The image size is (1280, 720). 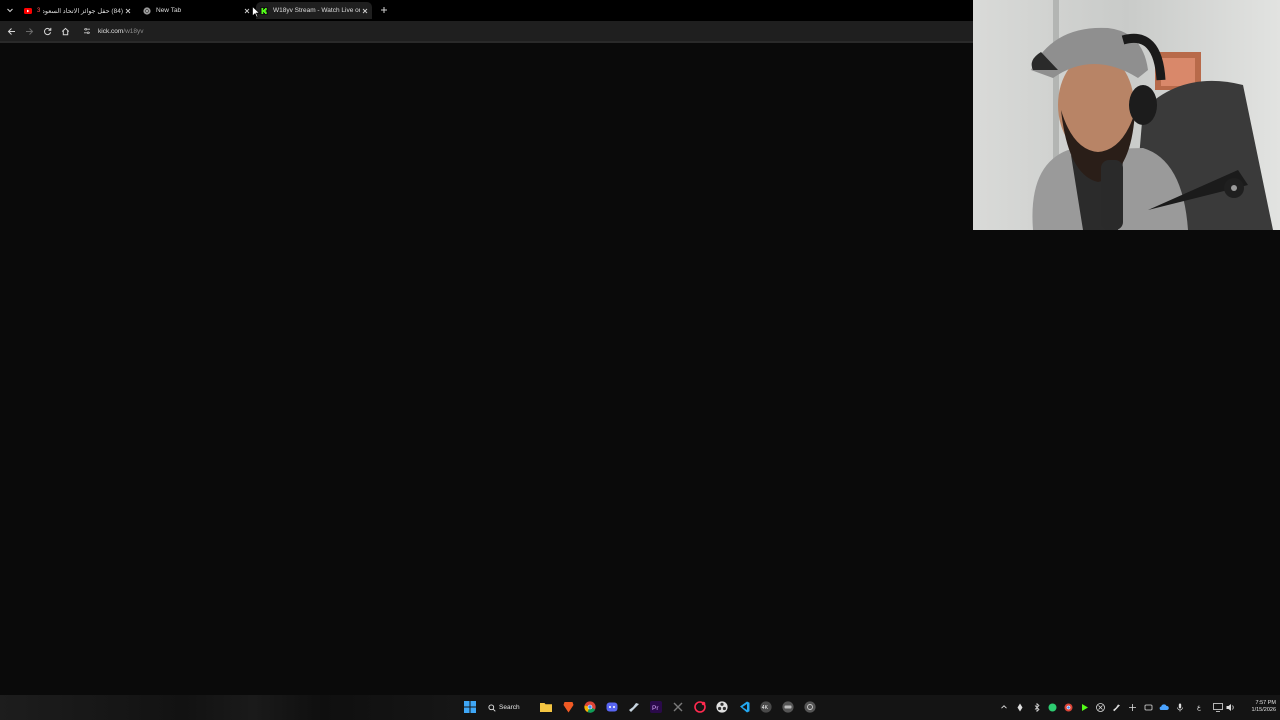 I want to click on svg-text: Pr, so click(x=655, y=708).